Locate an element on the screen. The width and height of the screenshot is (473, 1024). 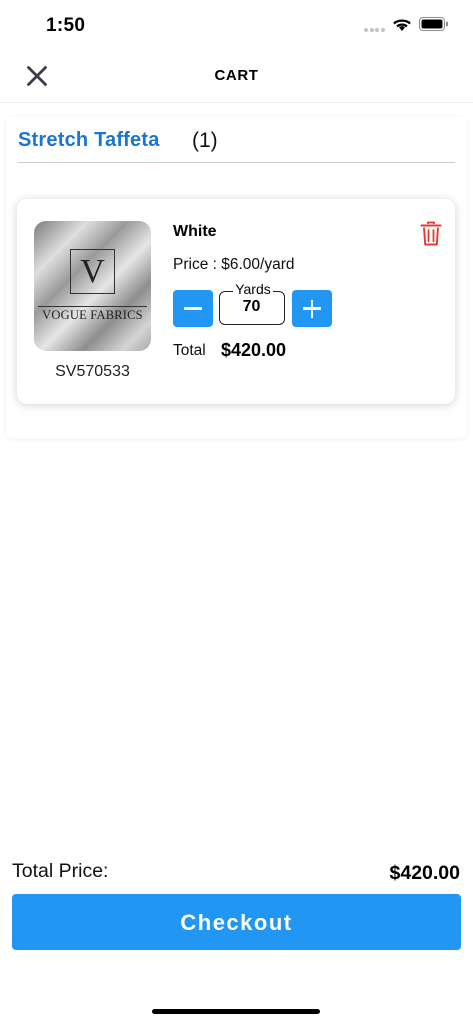
group-count: (1) is located at coordinates (205, 140).